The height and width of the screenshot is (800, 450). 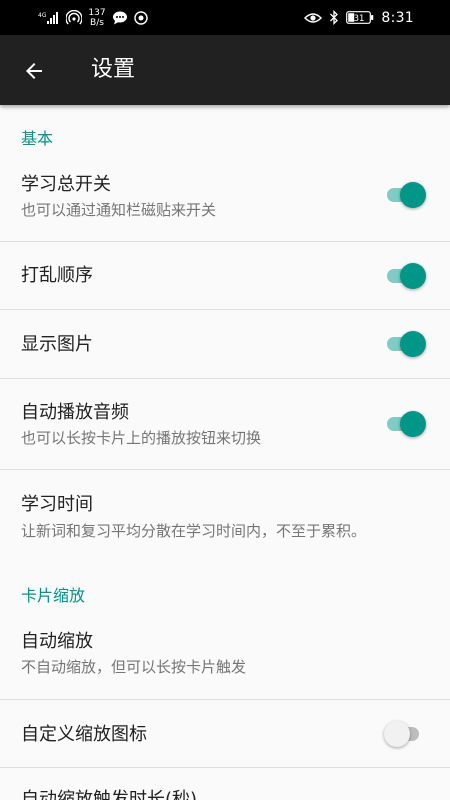 I want to click on status-bar: 4G 137 B/s 31 8:31, so click(x=225, y=17).